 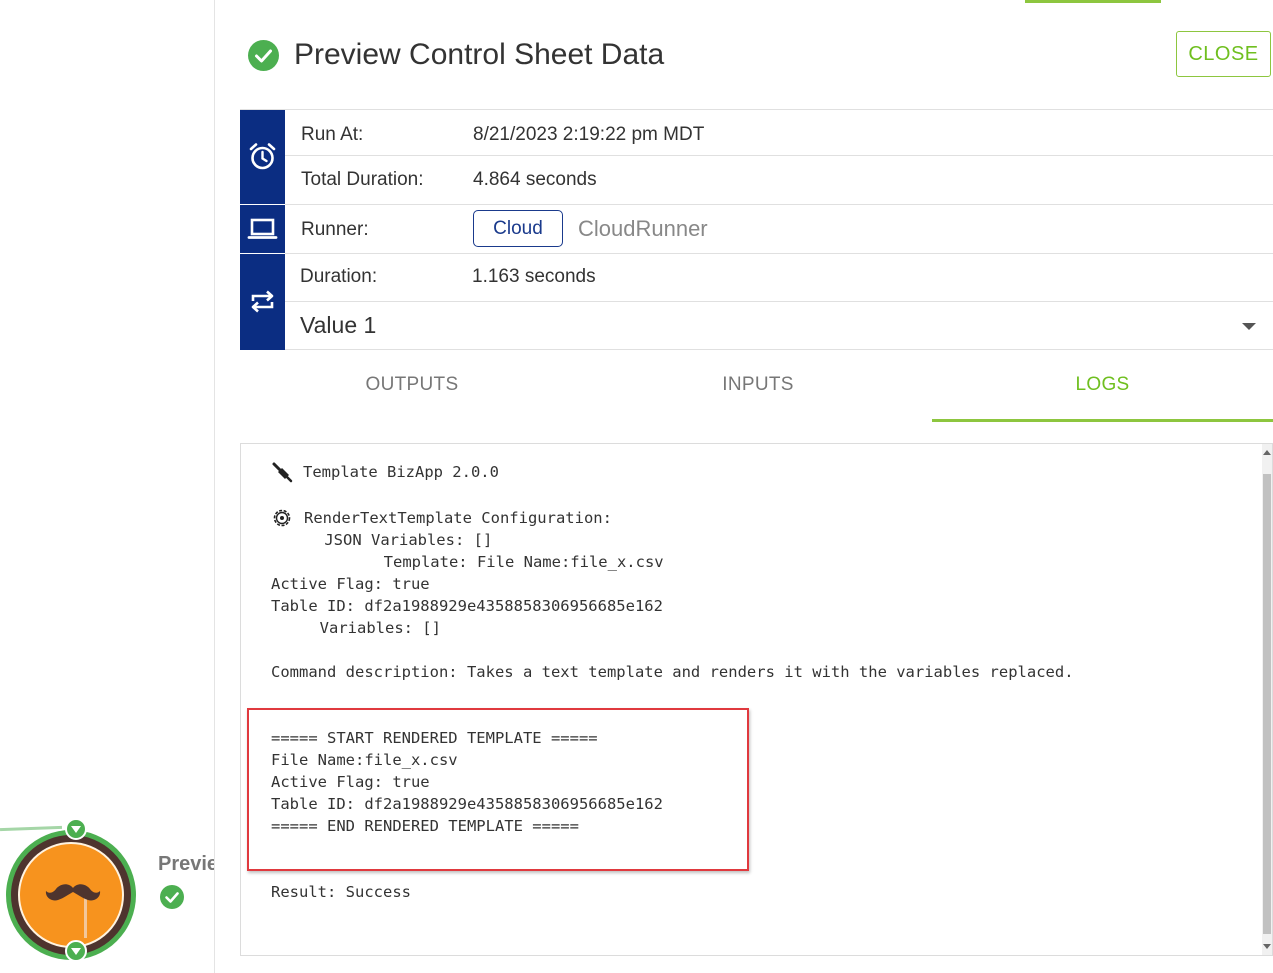 I want to click on log-line: Template BizApp 2.0.0, so click(x=401, y=472).